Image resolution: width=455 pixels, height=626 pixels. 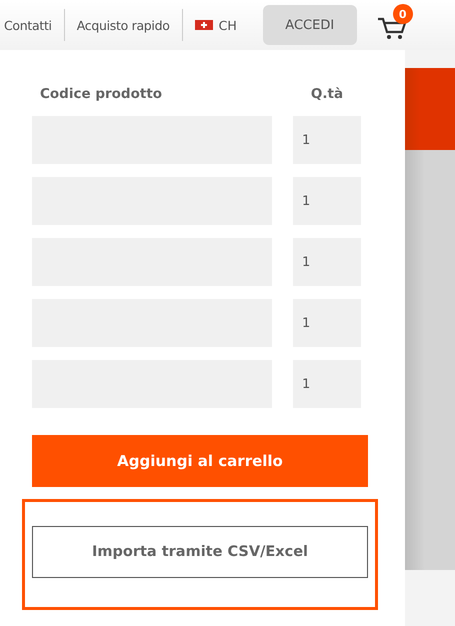 What do you see at coordinates (28, 25) in the screenshot?
I see `nav-link: Contatti` at bounding box center [28, 25].